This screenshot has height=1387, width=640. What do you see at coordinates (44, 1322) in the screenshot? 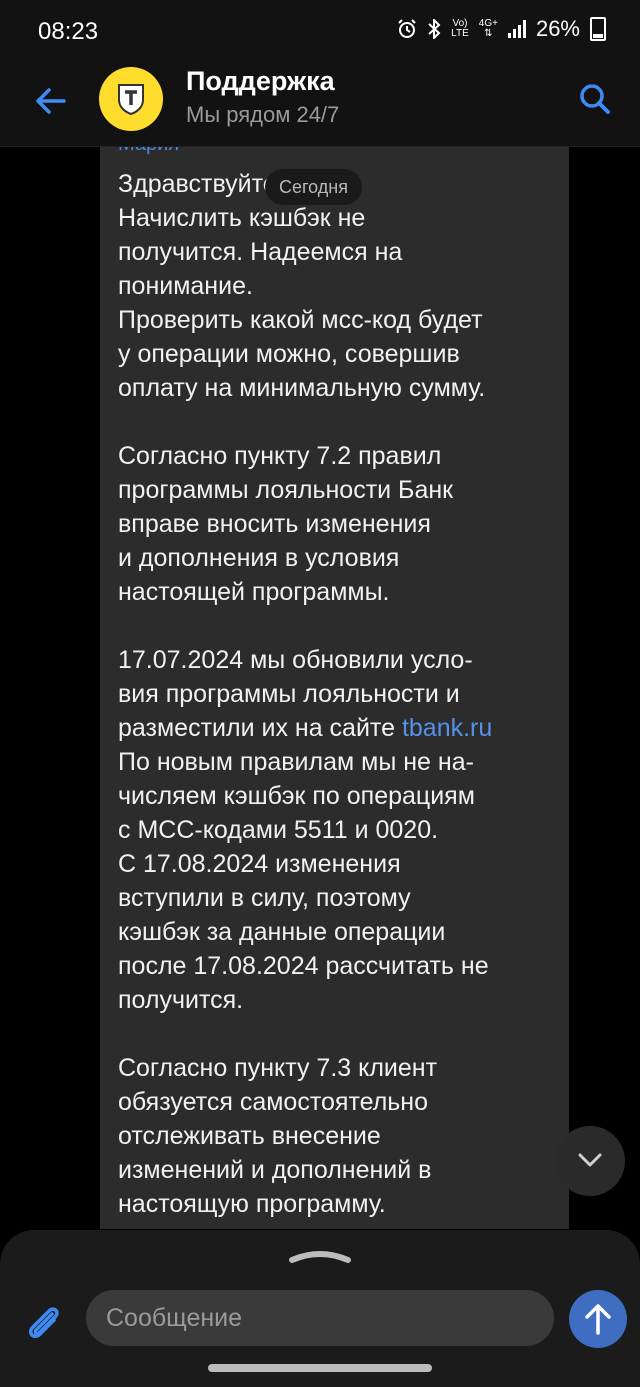
I see `paperclip-icon` at bounding box center [44, 1322].